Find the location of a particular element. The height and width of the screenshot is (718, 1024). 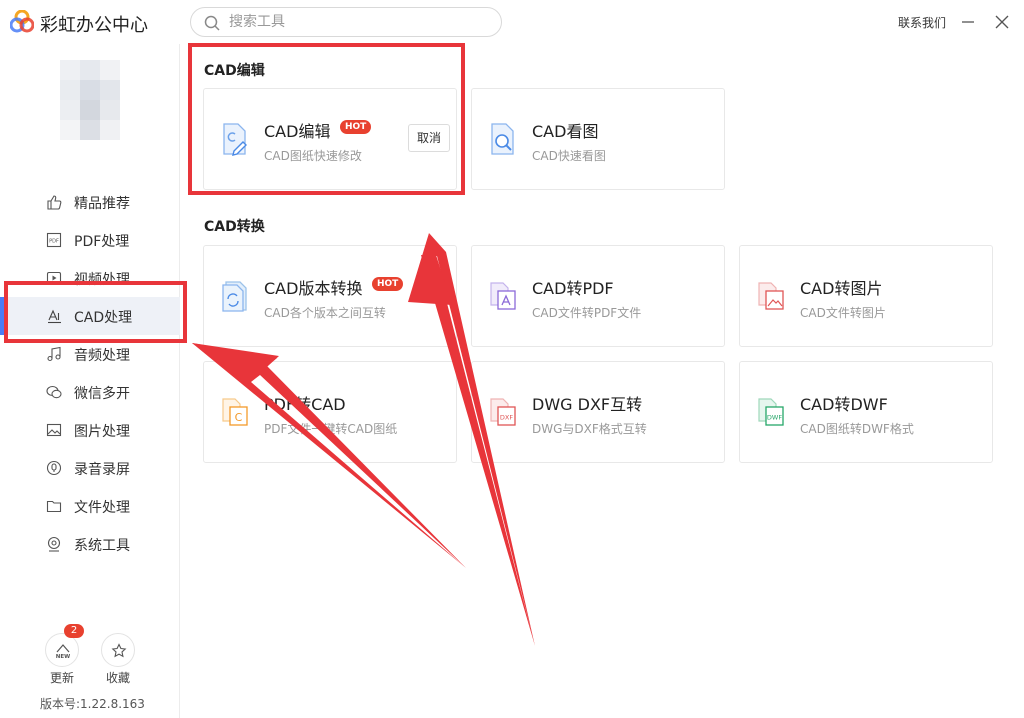

image-icon is located at coordinates (54, 430).